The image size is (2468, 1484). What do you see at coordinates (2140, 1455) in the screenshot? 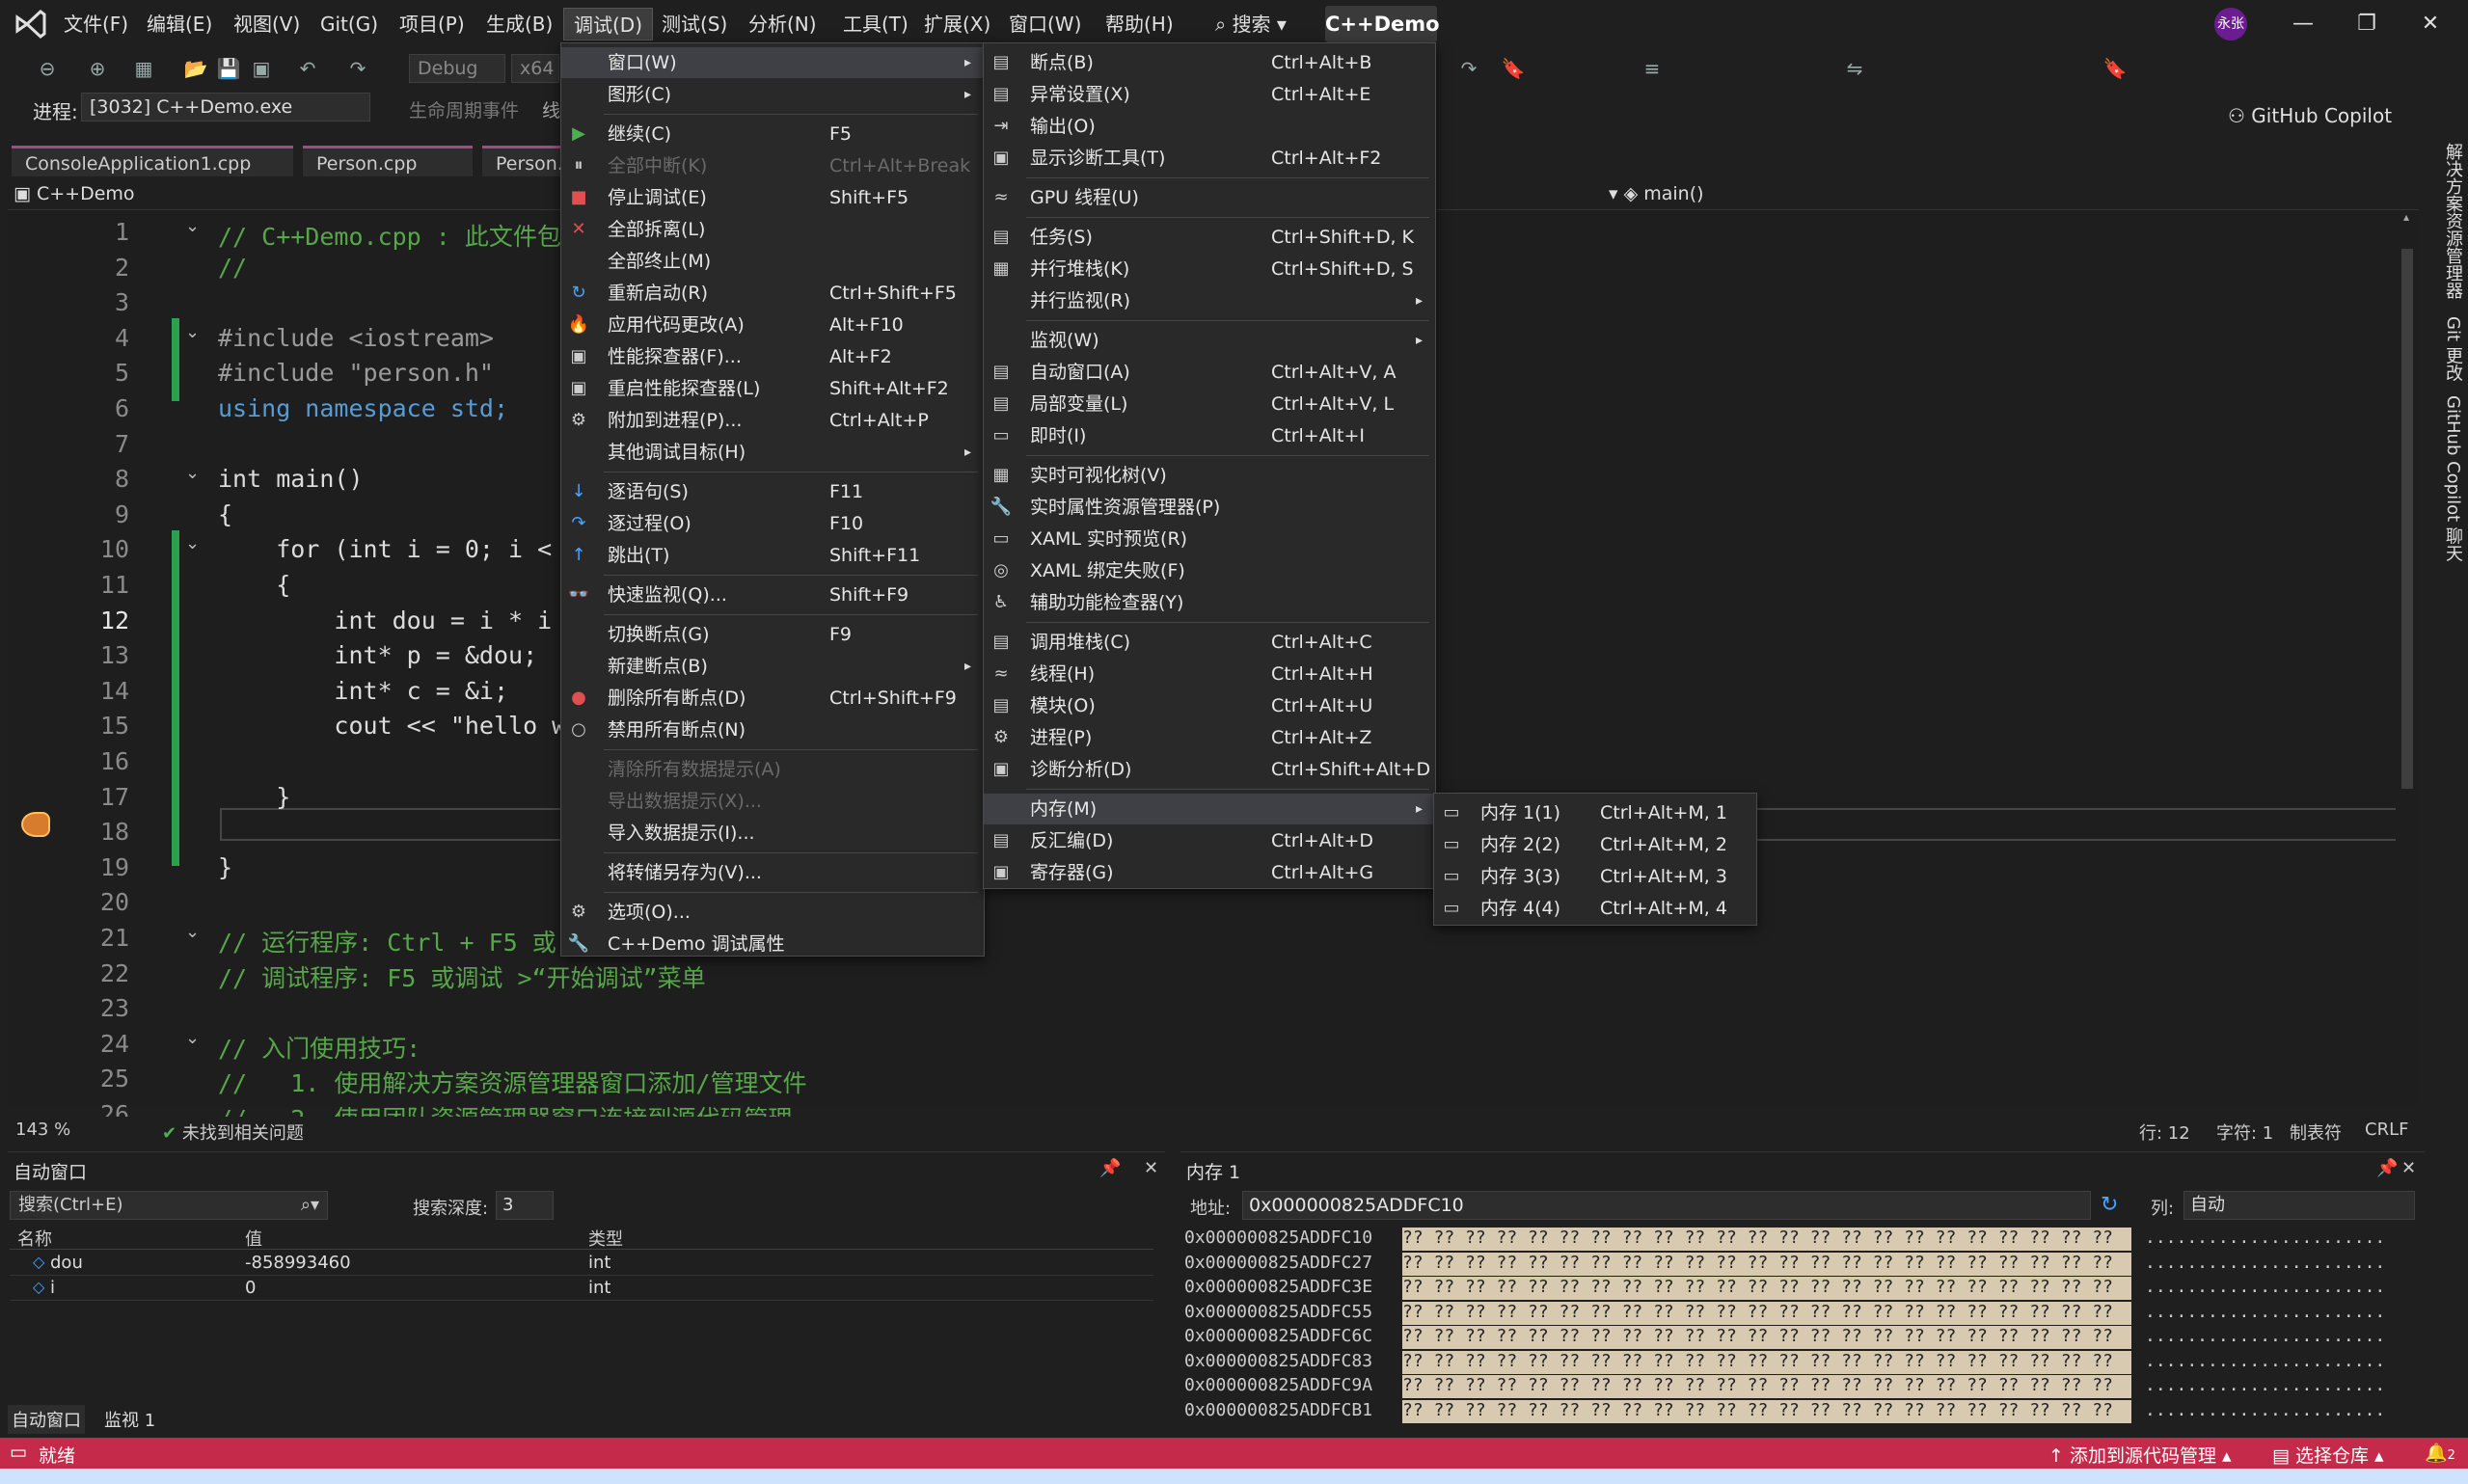
I see `add-to-source-control: ↑ 添加到源代码管理 ▴` at bounding box center [2140, 1455].